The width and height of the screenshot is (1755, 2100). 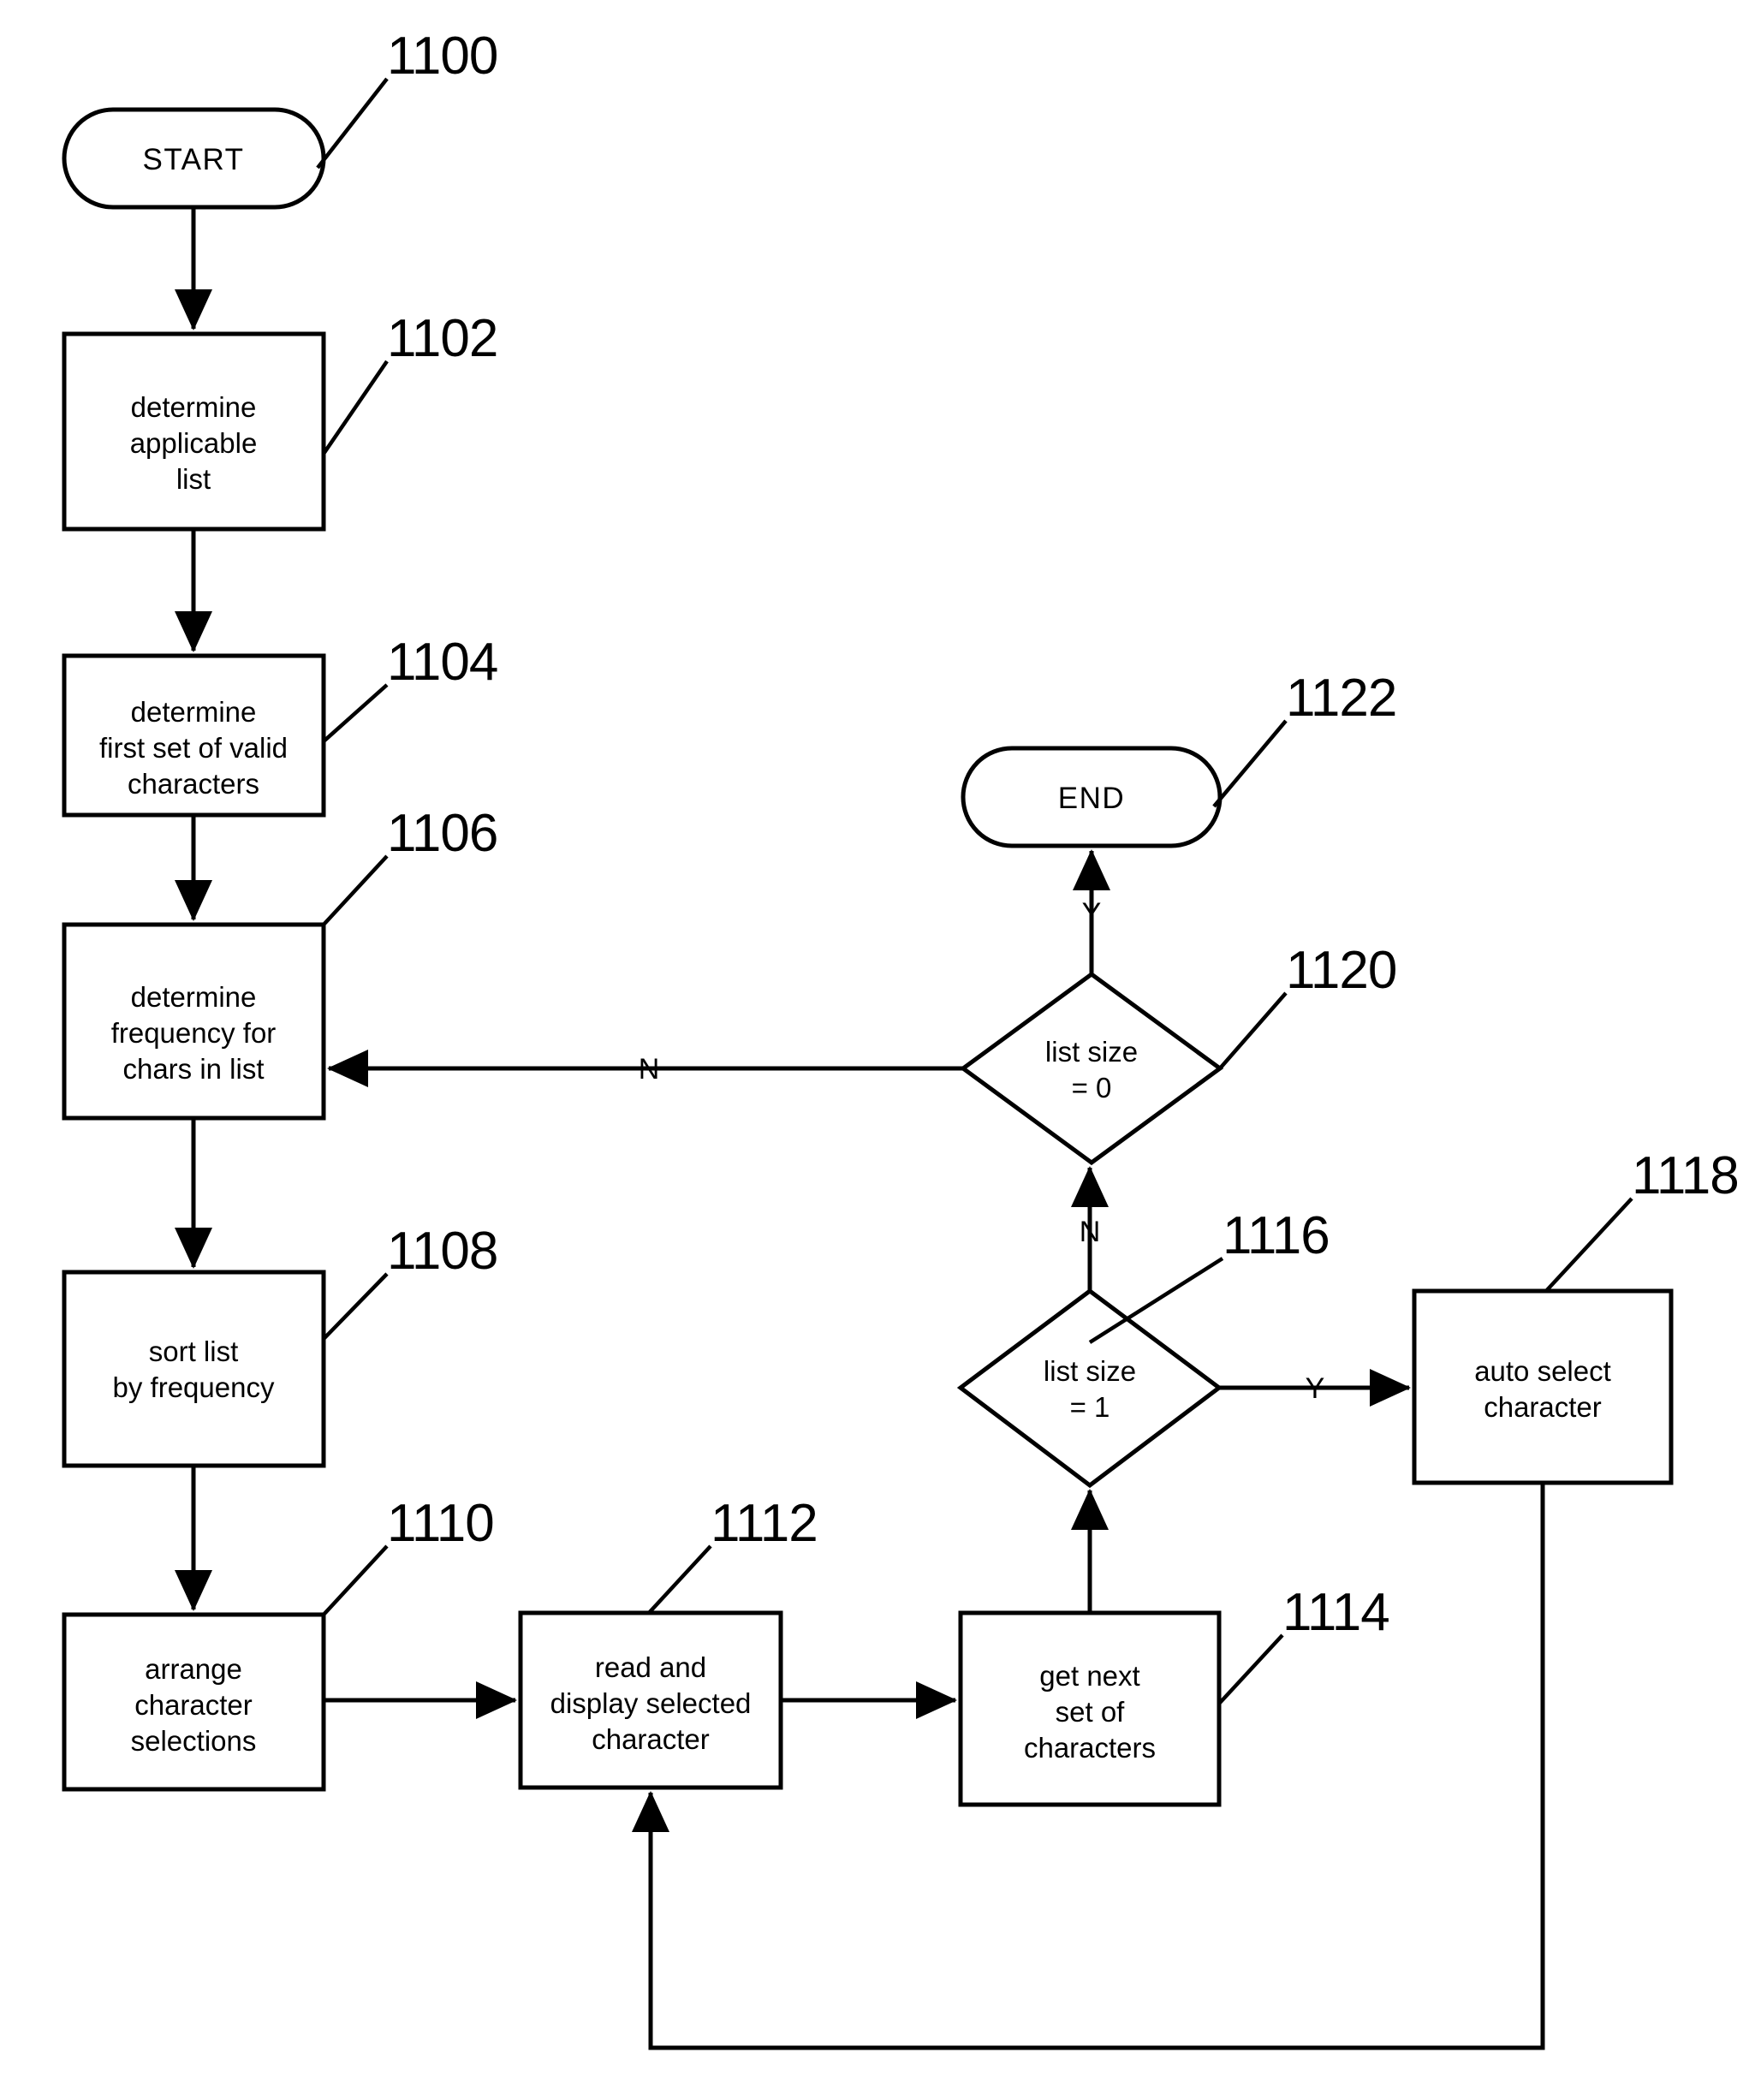 What do you see at coordinates (1091, 1712) in the screenshot?
I see `label-1114-line2: set of` at bounding box center [1091, 1712].